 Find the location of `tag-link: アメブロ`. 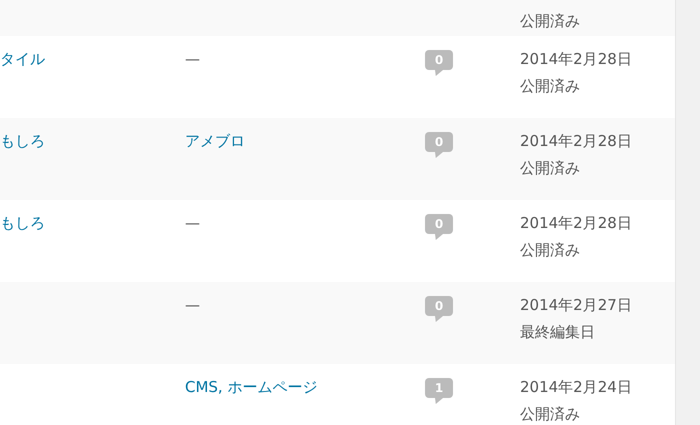

tag-link: アメブロ is located at coordinates (215, 141).